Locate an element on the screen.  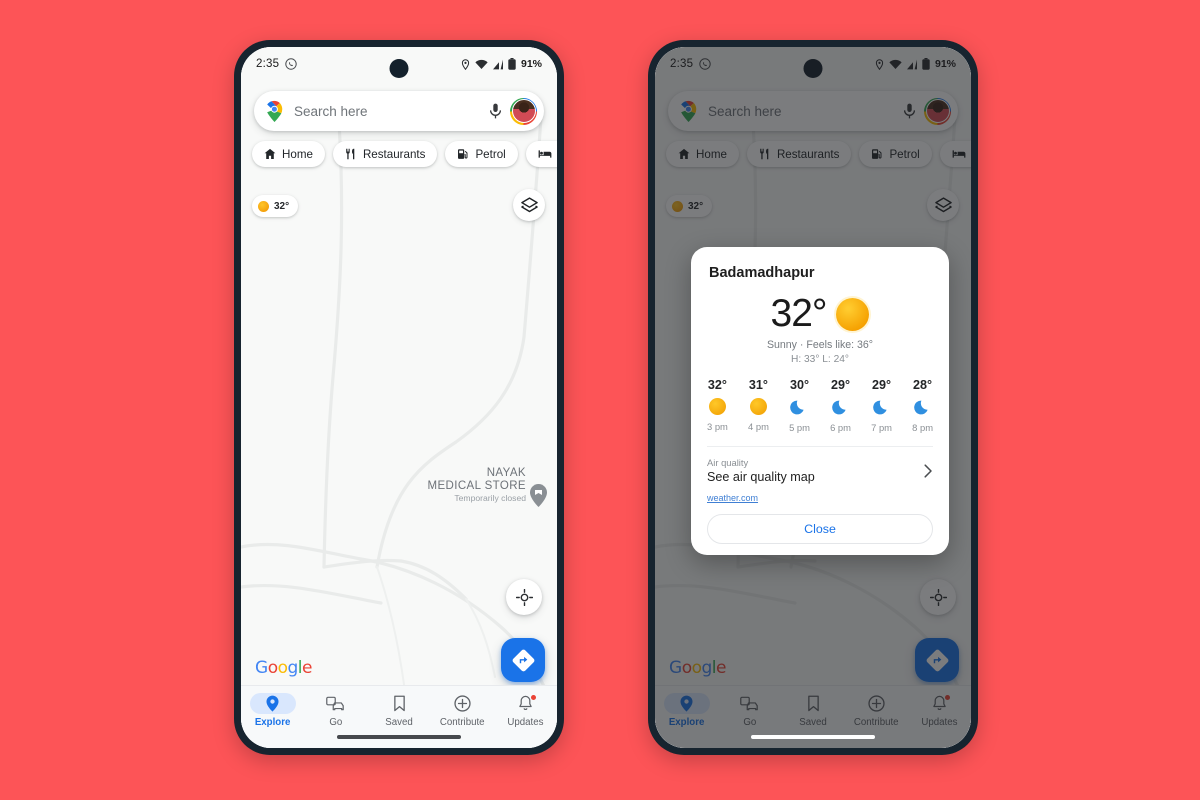
hourly-time: 4 pm is located at coordinates (758, 426).